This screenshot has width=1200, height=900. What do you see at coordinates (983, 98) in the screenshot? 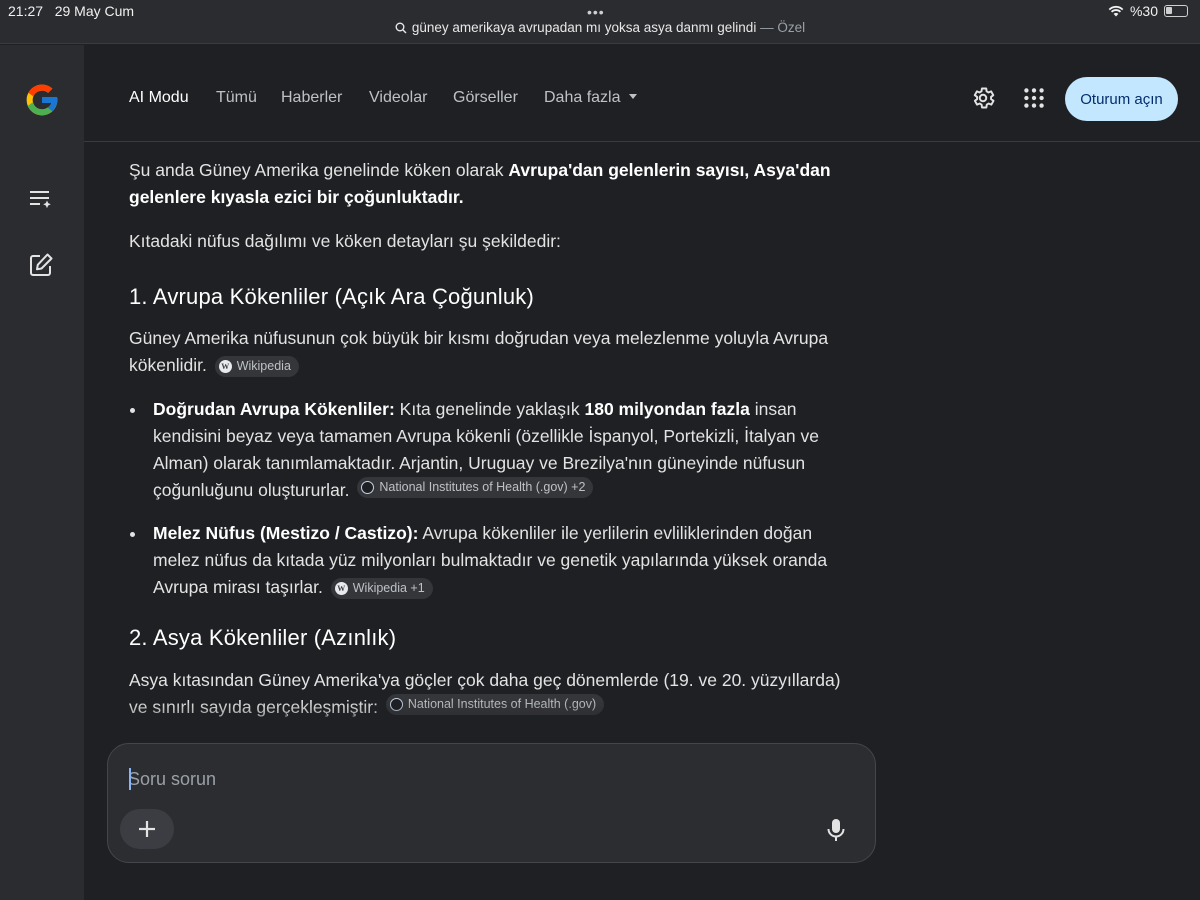
I see `gear-icon` at bounding box center [983, 98].